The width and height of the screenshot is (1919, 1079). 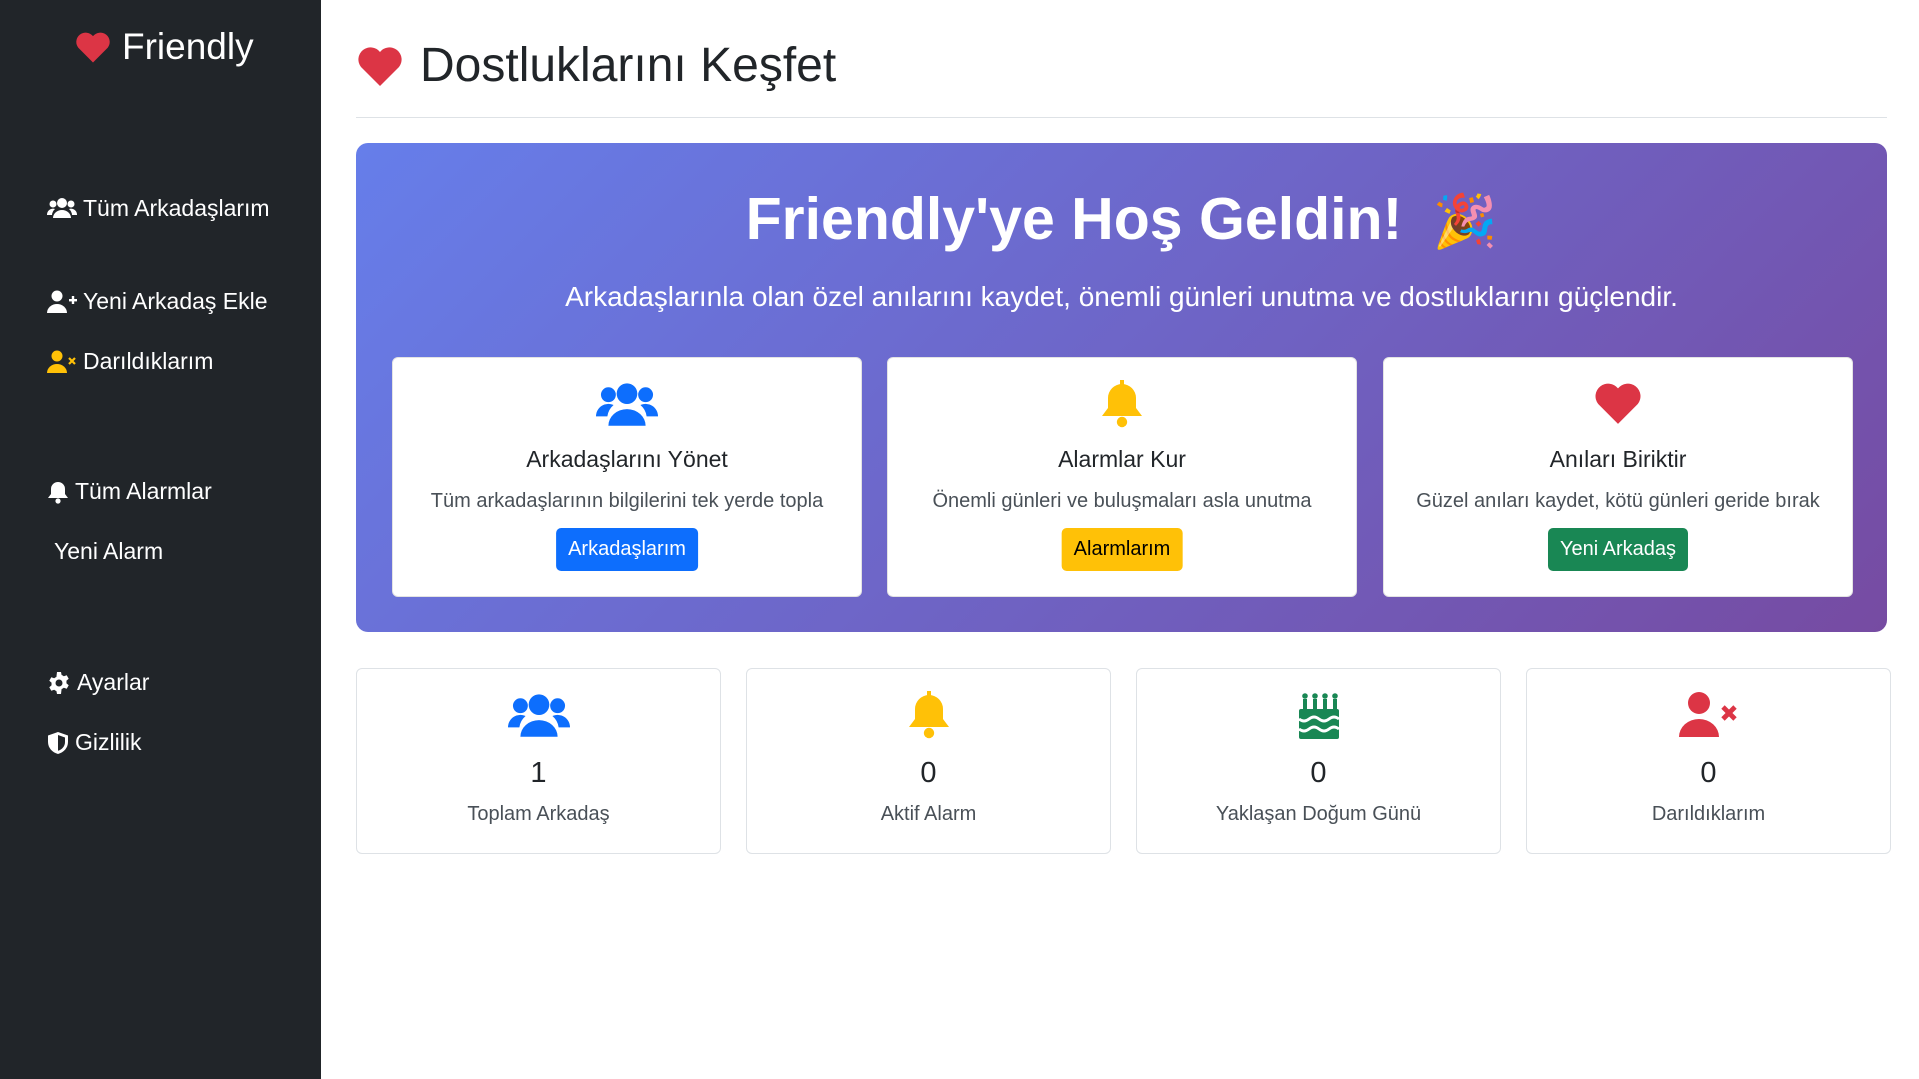 I want to click on feature-title: Anıları Biriktir, so click(x=1618, y=459).